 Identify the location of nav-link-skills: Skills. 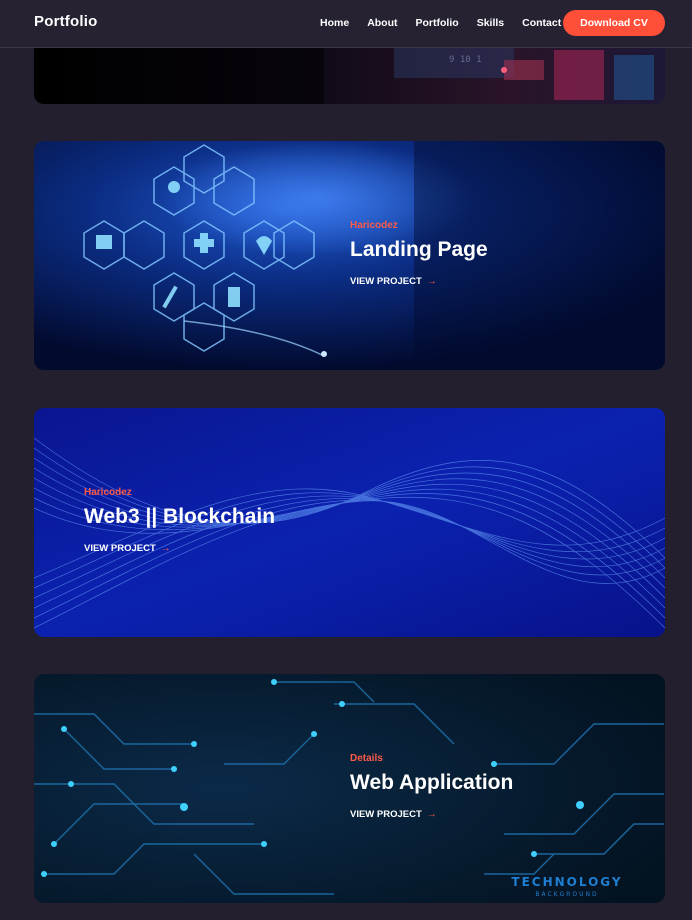
(490, 23).